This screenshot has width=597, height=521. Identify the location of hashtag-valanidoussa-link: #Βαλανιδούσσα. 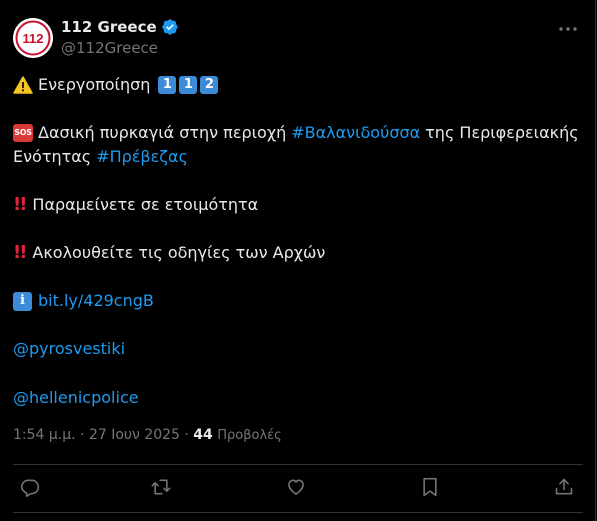
(355, 133).